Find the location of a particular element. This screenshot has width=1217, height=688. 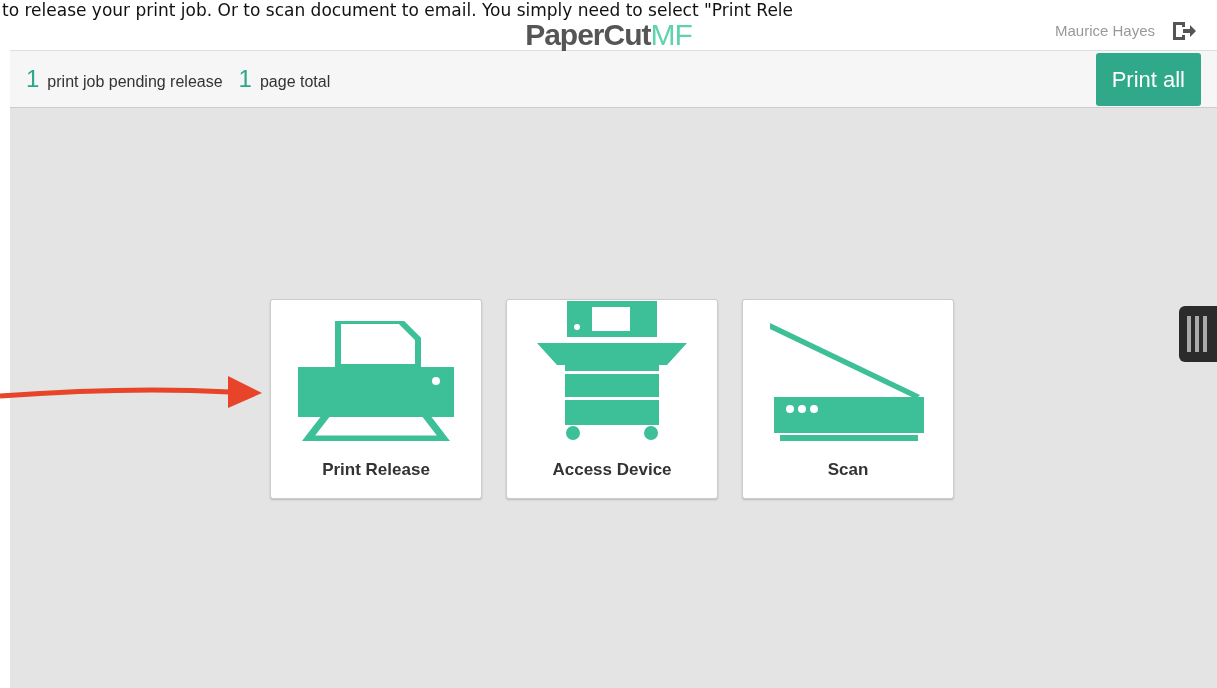

scanner-icon is located at coordinates (848, 380).